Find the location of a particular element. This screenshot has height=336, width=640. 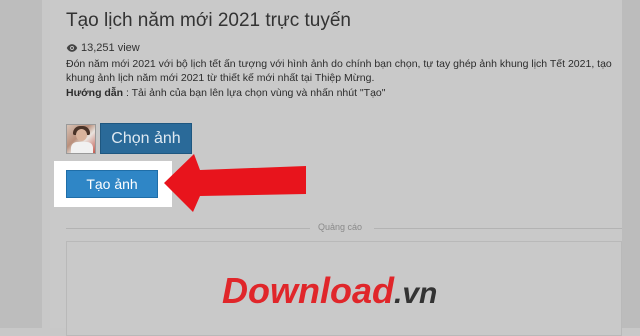

selected-image-thumbnail is located at coordinates (81, 139).